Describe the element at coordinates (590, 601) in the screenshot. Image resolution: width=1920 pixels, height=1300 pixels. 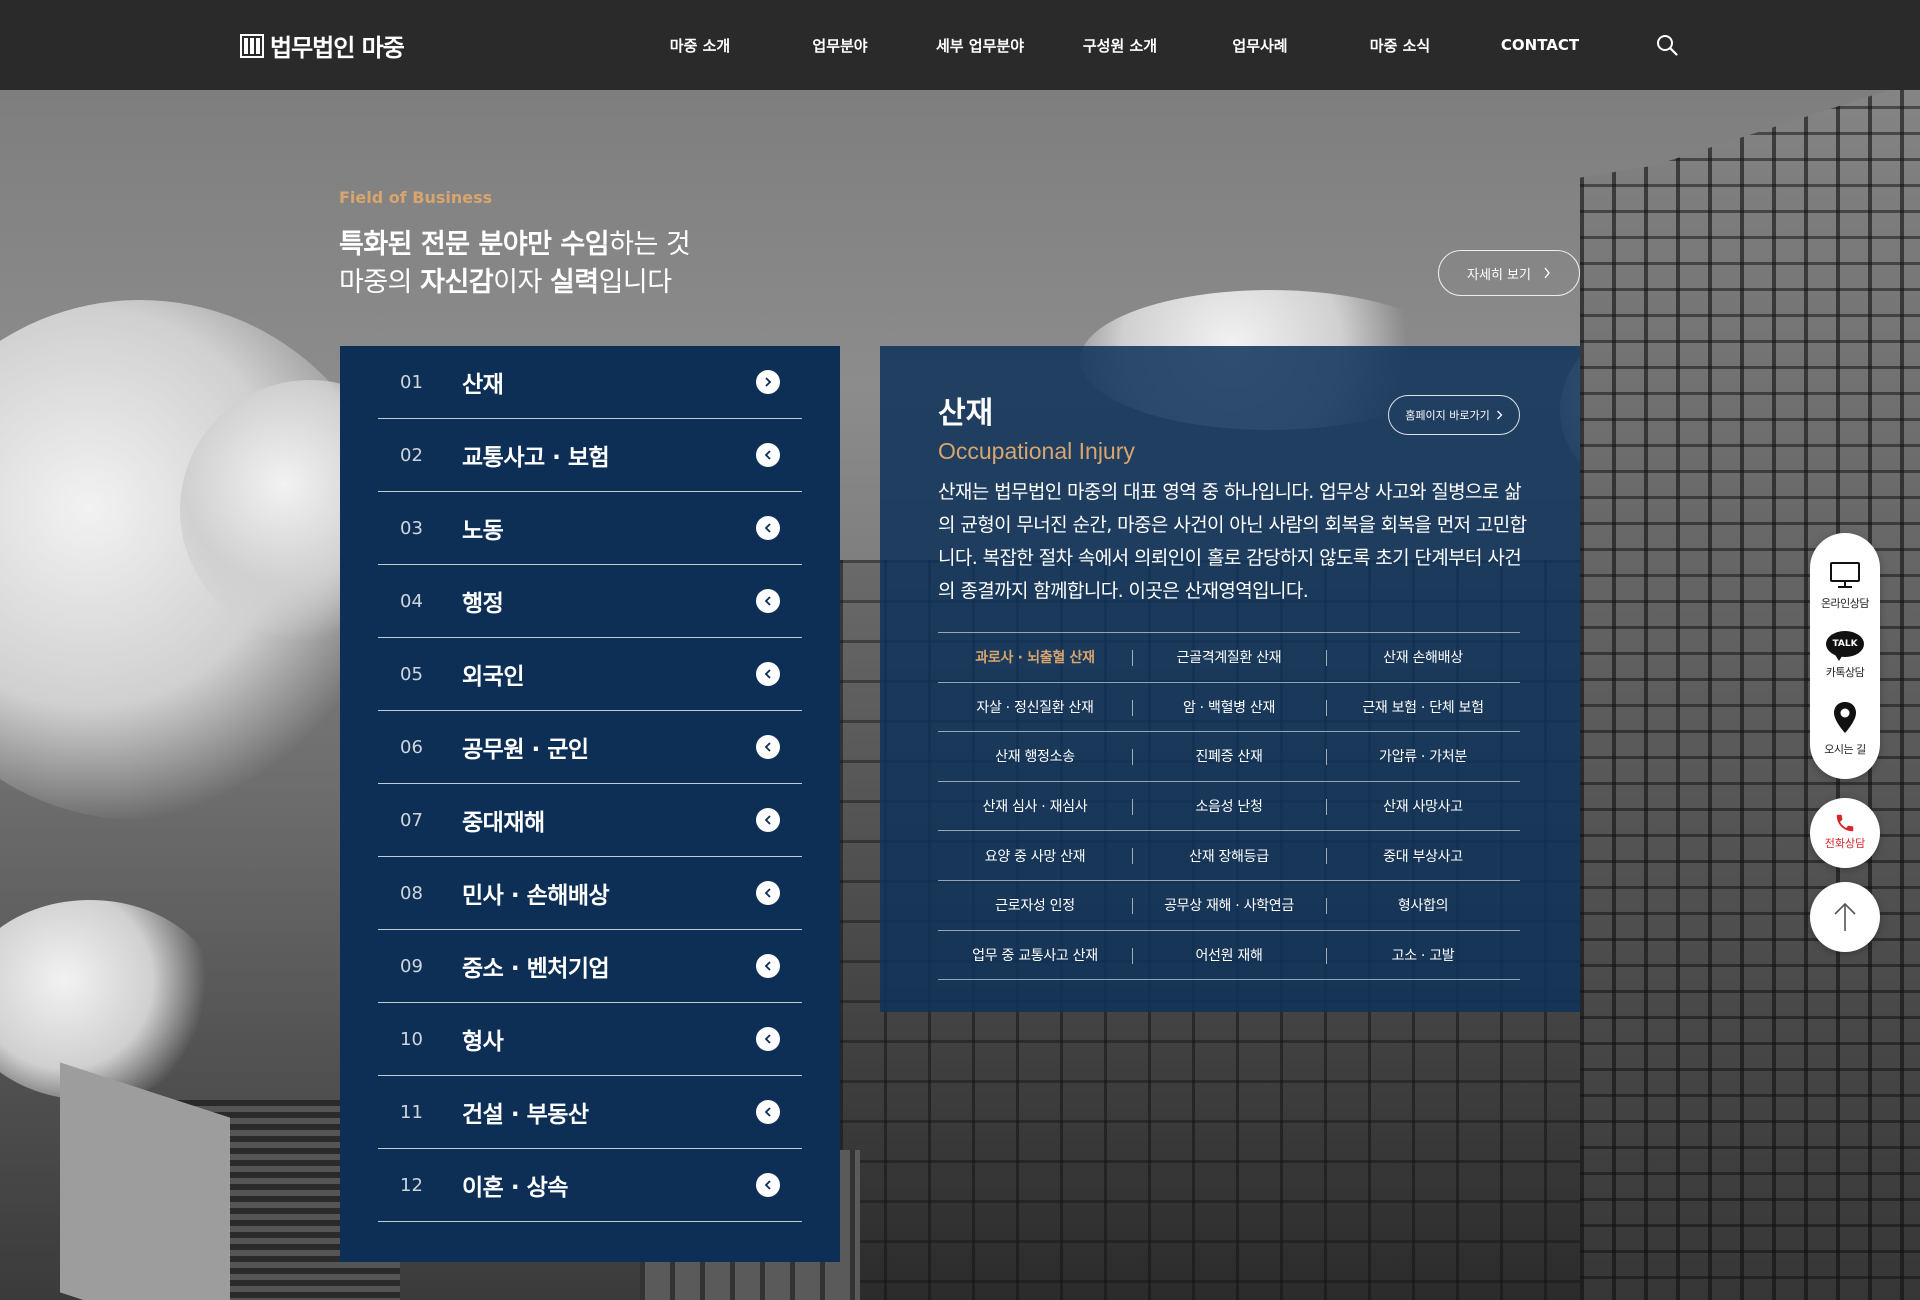
I see `practice-area-item: 04 행정` at that location.